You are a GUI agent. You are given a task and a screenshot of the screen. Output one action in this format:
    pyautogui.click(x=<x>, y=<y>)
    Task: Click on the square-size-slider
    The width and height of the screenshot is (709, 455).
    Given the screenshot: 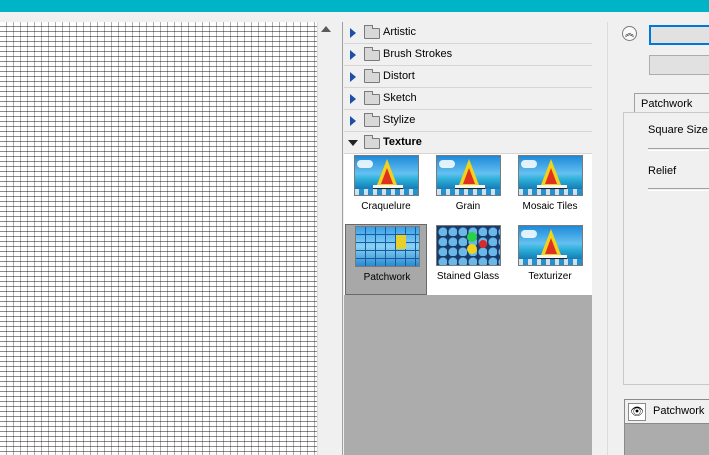 What is the action you would take?
    pyautogui.click(x=678, y=149)
    